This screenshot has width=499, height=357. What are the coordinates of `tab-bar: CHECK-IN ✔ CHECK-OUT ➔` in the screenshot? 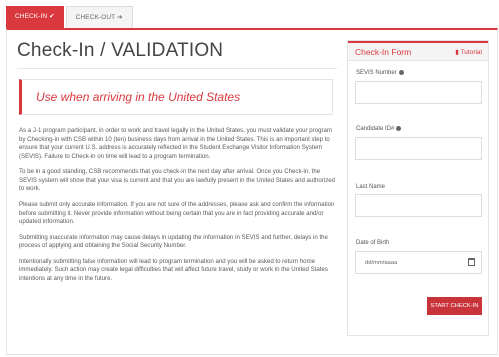 It's located at (69, 17).